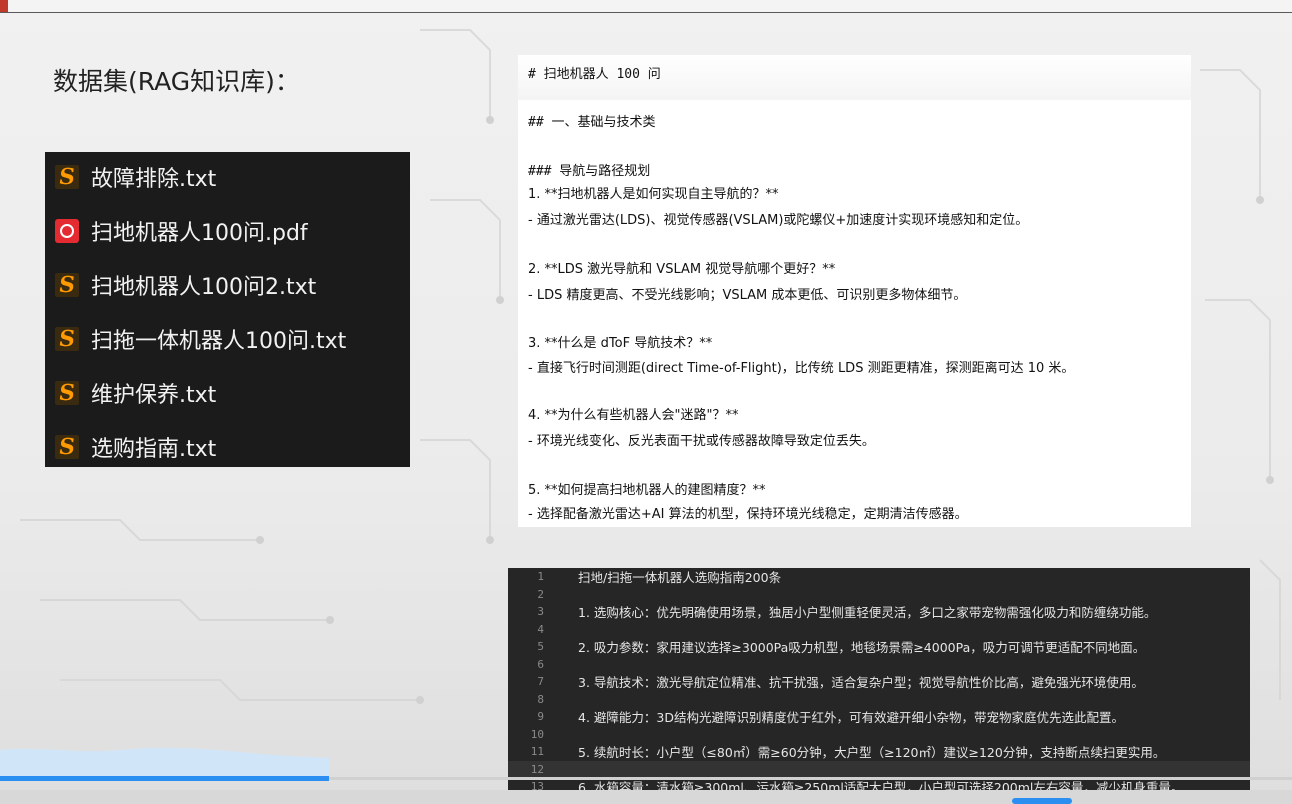  What do you see at coordinates (879, 630) in the screenshot?
I see `editor-line: 4` at bounding box center [879, 630].